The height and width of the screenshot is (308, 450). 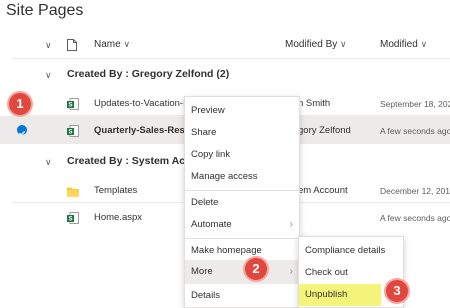 What do you see at coordinates (72, 47) in the screenshot?
I see `file-type-icon` at bounding box center [72, 47].